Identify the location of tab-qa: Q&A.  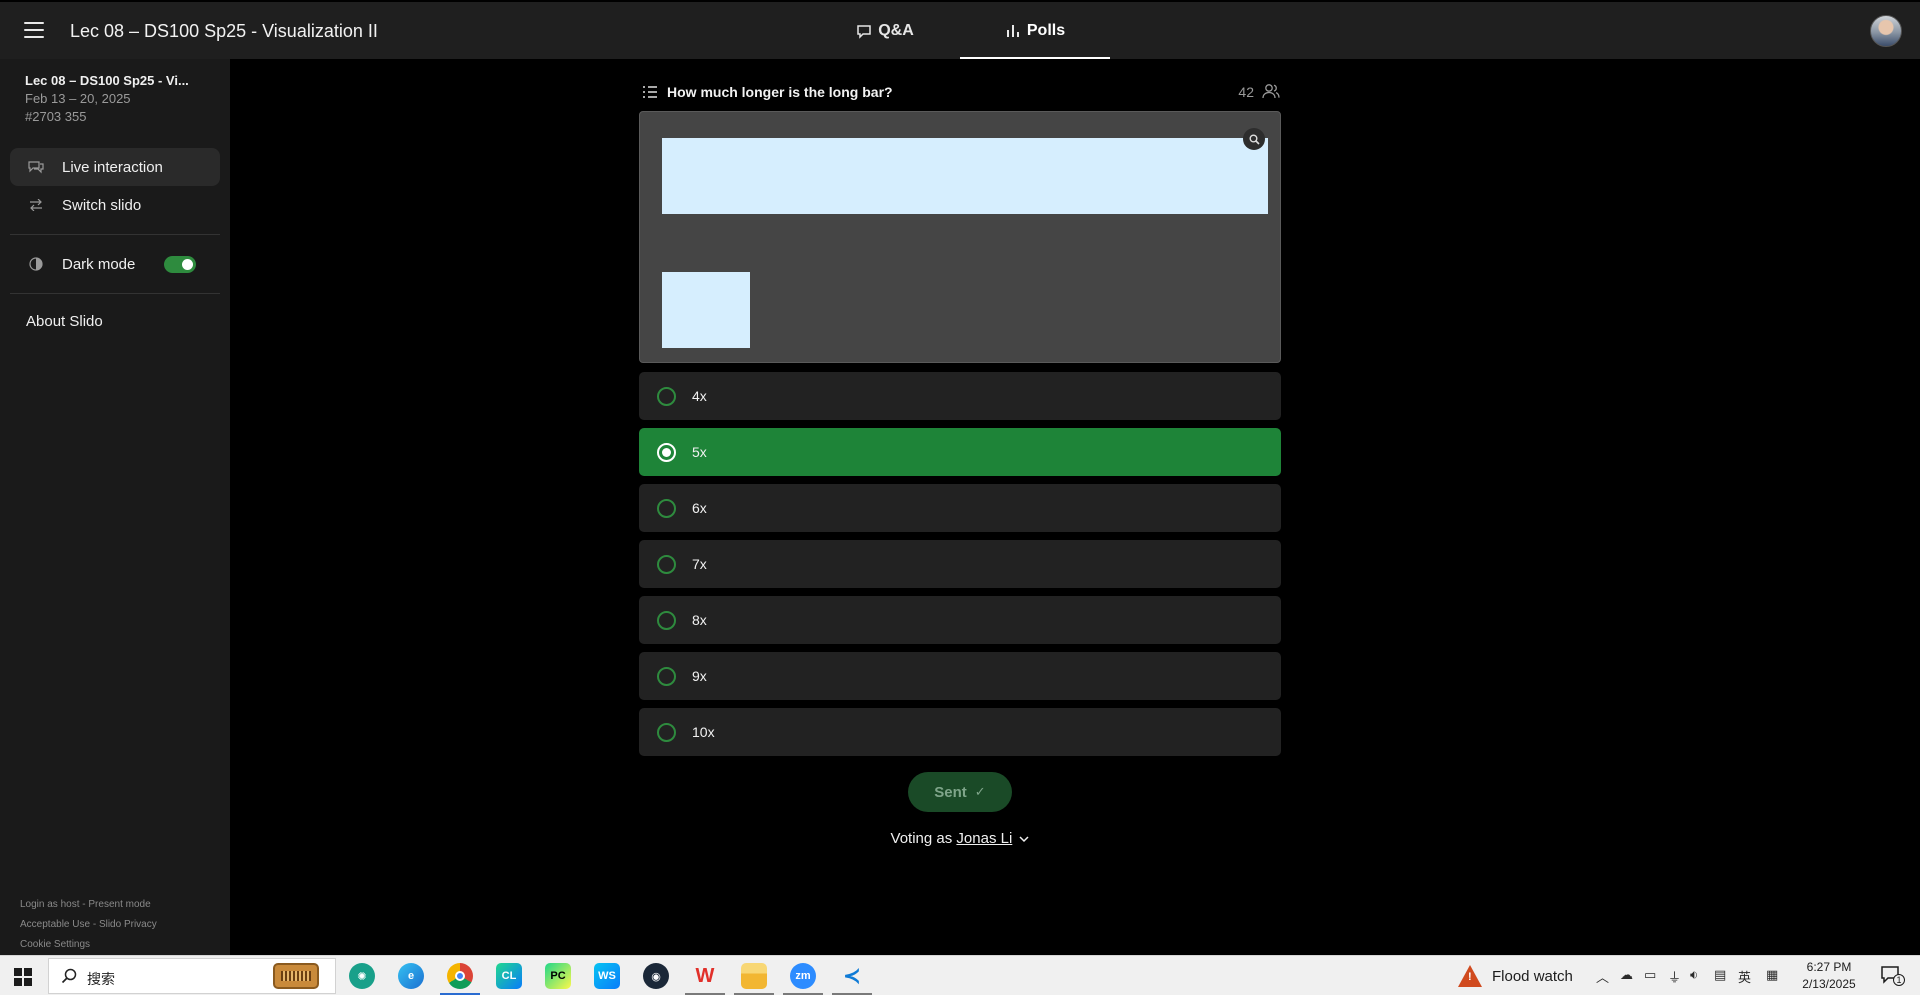
(885, 30).